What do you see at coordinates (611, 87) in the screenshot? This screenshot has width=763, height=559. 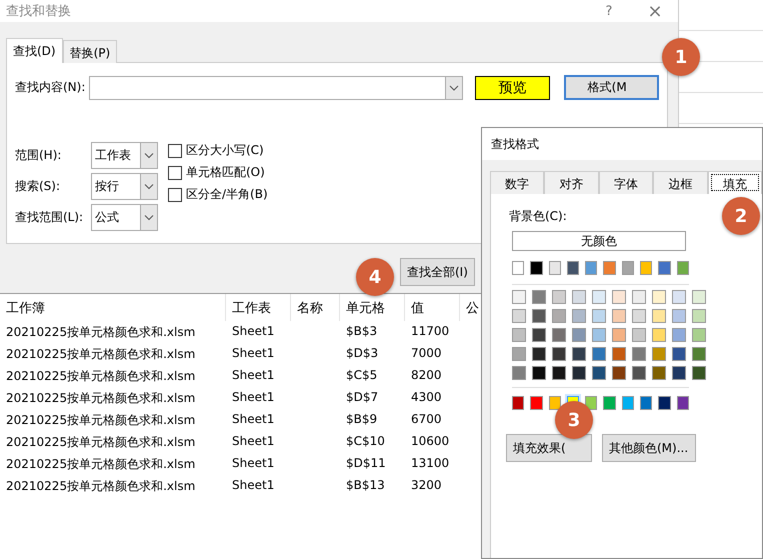 I see `format-button: 格式(M` at bounding box center [611, 87].